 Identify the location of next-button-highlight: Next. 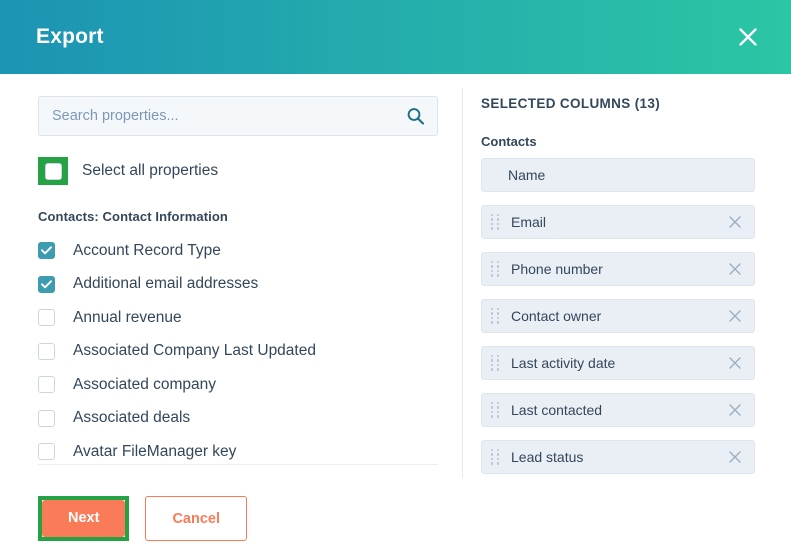
(84, 518).